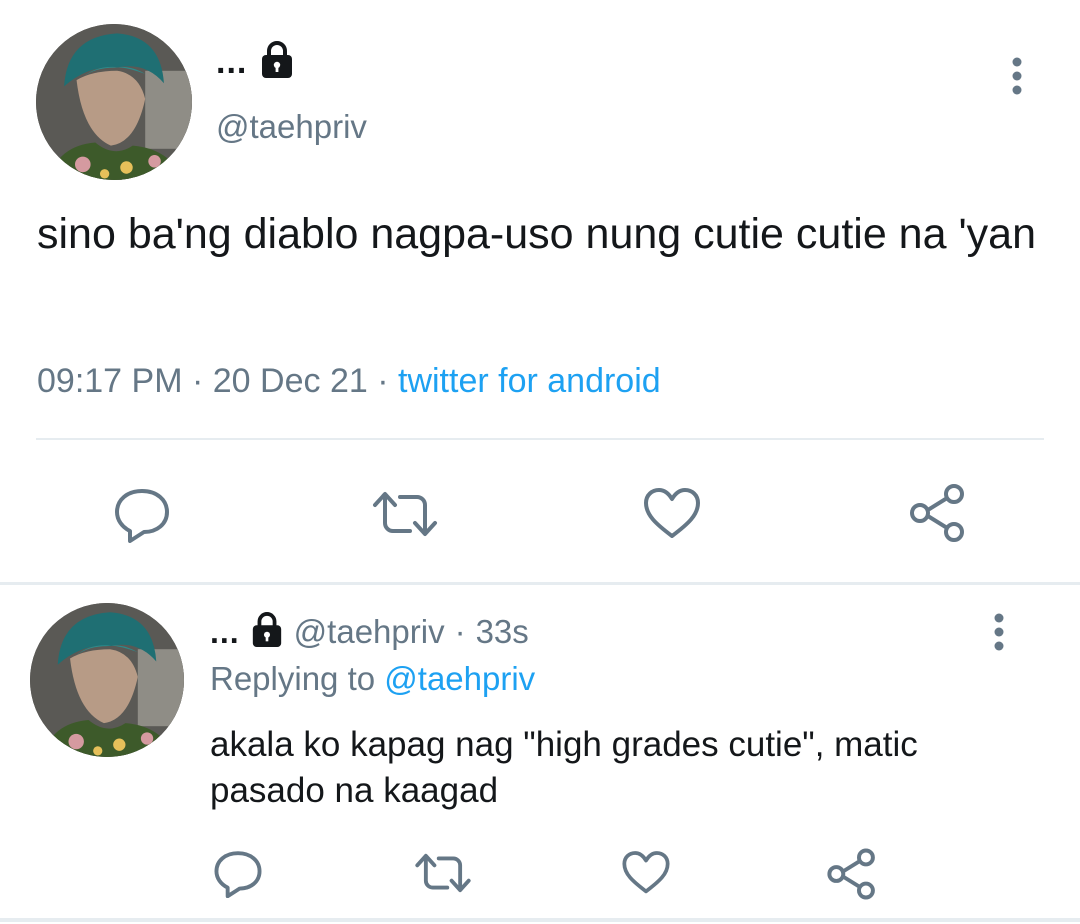 Image resolution: width=1080 pixels, height=924 pixels. Describe the element at coordinates (540, 439) in the screenshot. I see `divider` at that location.